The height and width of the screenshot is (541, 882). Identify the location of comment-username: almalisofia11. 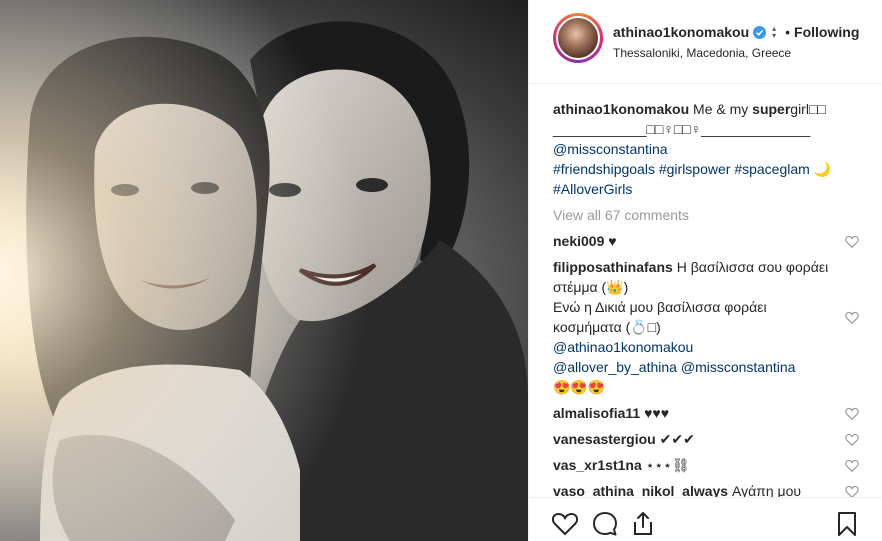
(596, 413).